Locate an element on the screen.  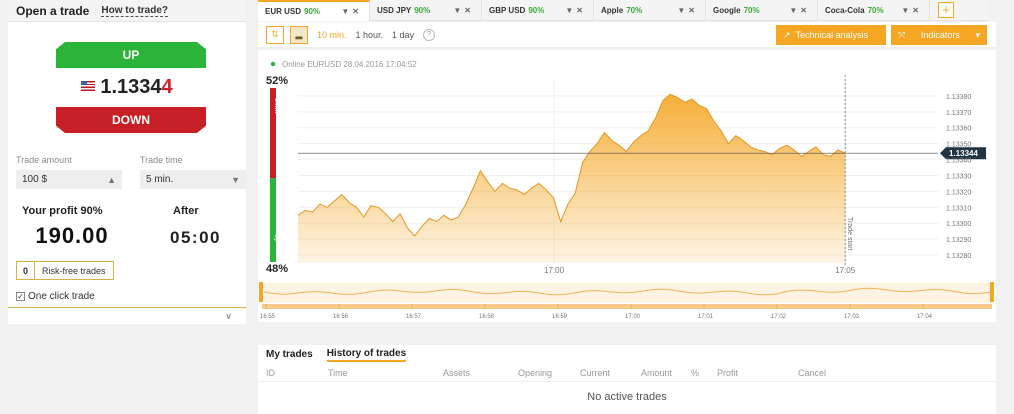
down-percent: 52% is located at coordinates (277, 81).